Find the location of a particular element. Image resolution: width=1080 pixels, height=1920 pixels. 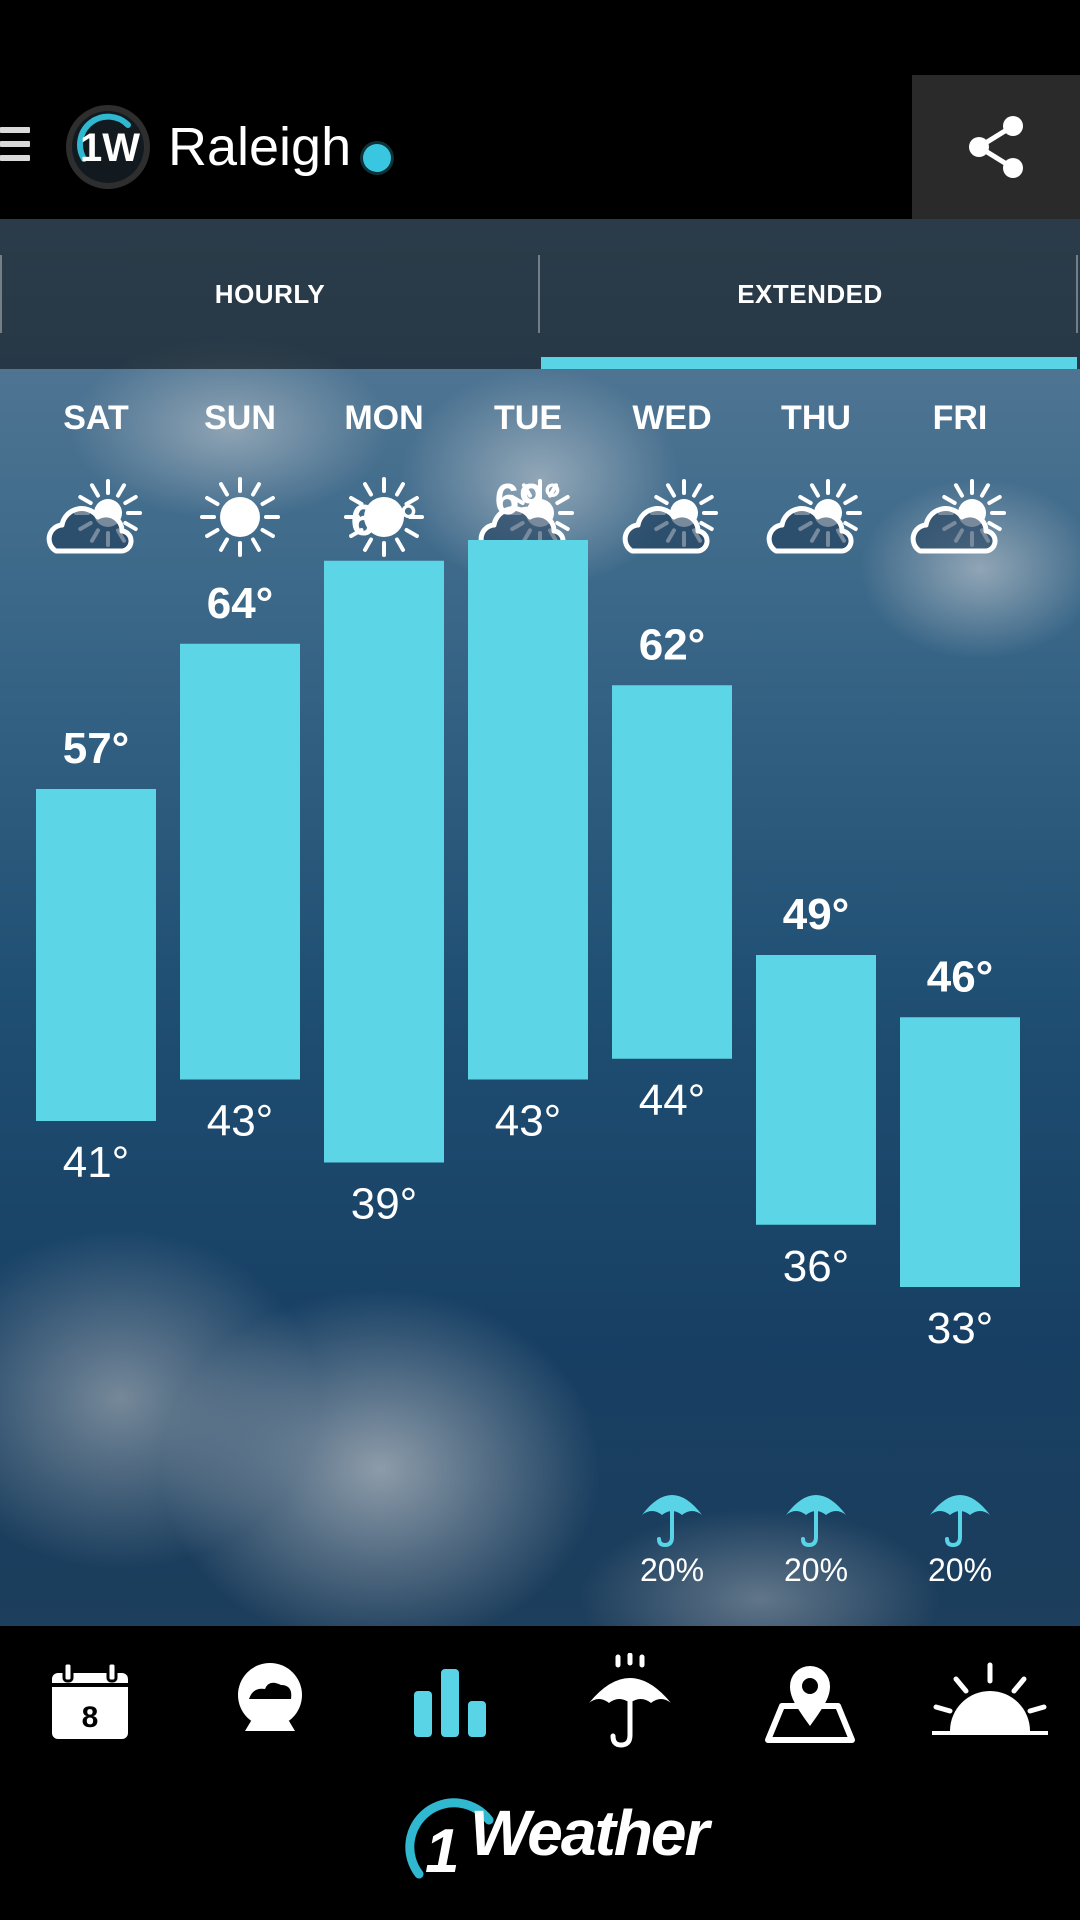

sunny-icon is located at coordinates (240, 517).